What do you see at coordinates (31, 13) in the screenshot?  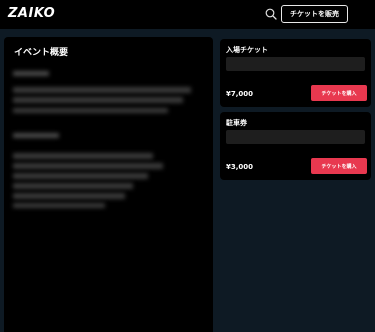 I see `zaiko-logo: ZAIKO` at bounding box center [31, 13].